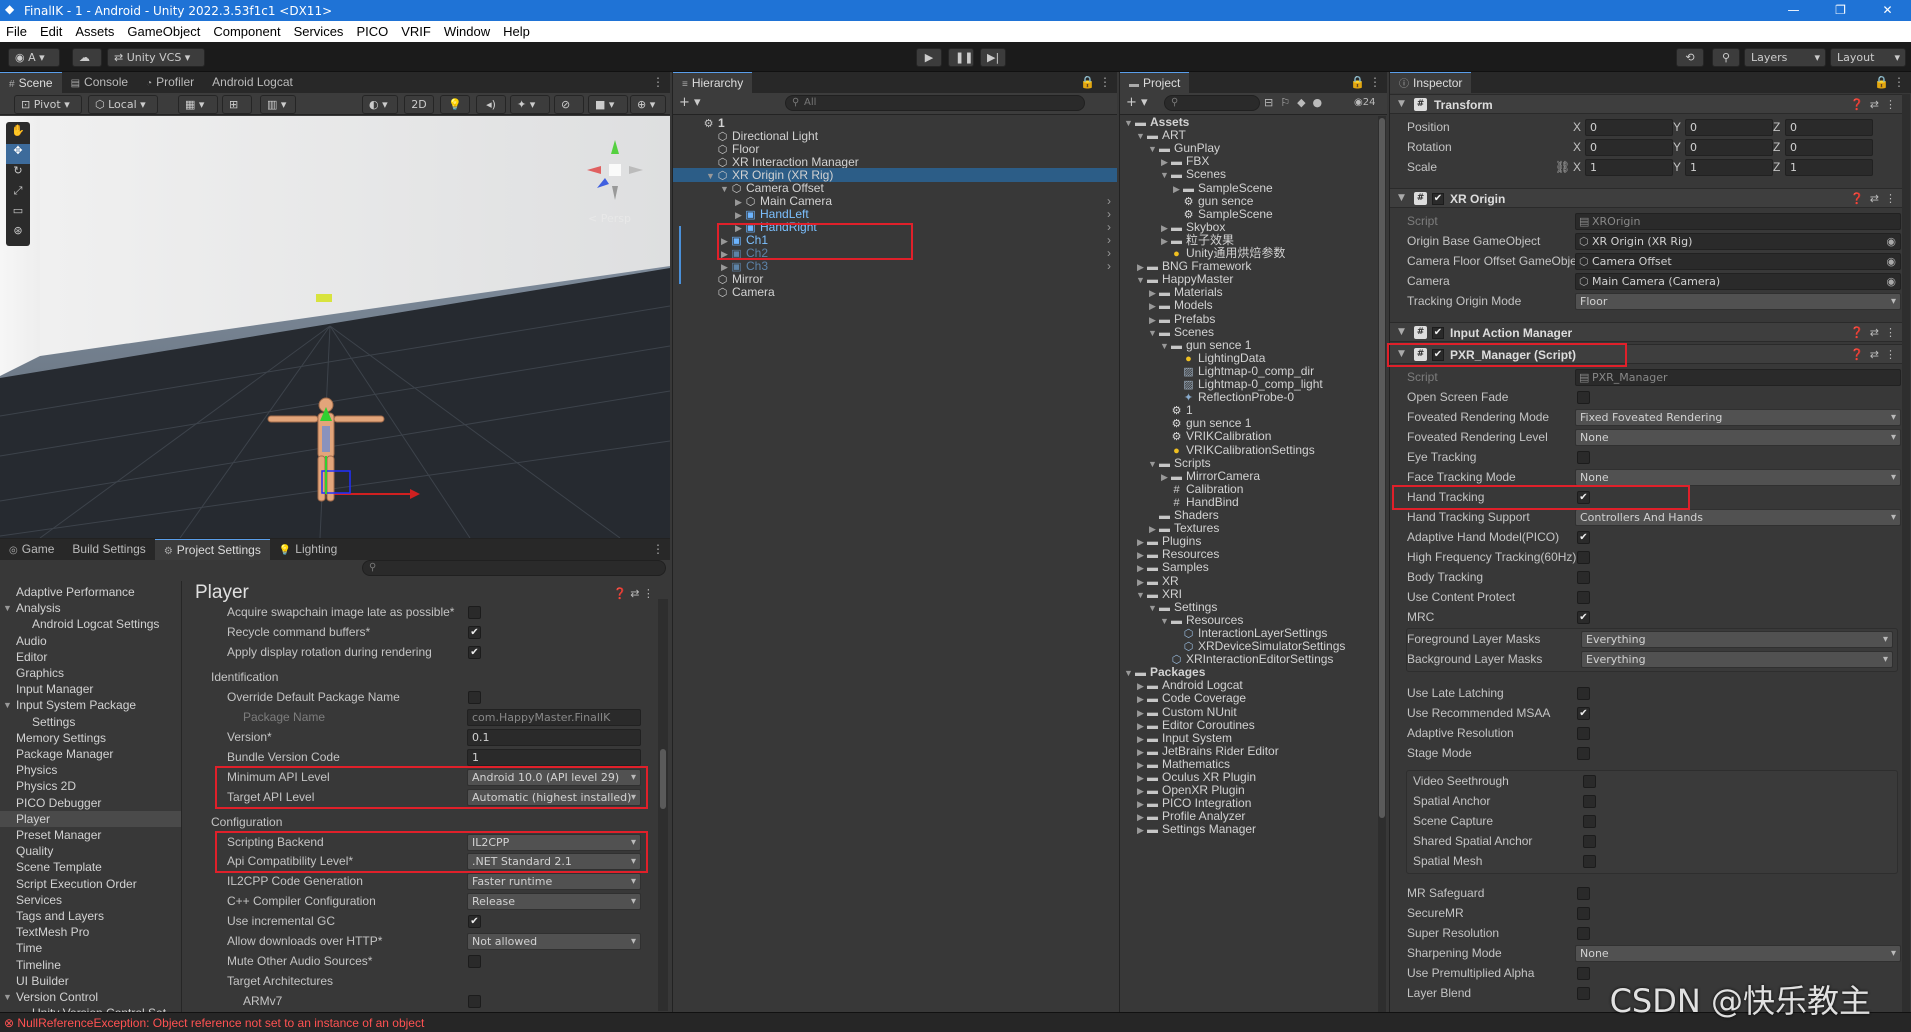  What do you see at coordinates (663, 805) in the screenshot?
I see `settings-scrollbar` at bounding box center [663, 805].